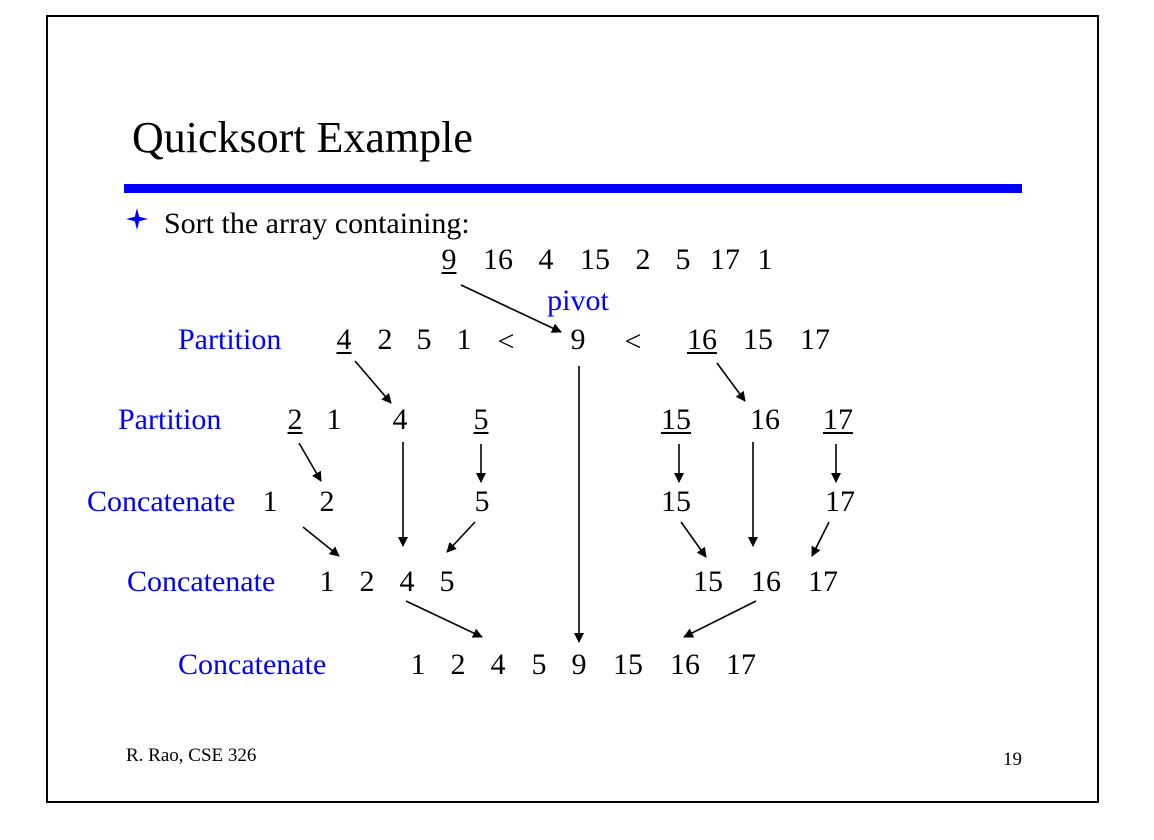 This screenshot has height=840, width=1154. Describe the element at coordinates (191, 755) in the screenshot. I see `slide-footer: R. Rao, CSE 326` at that location.